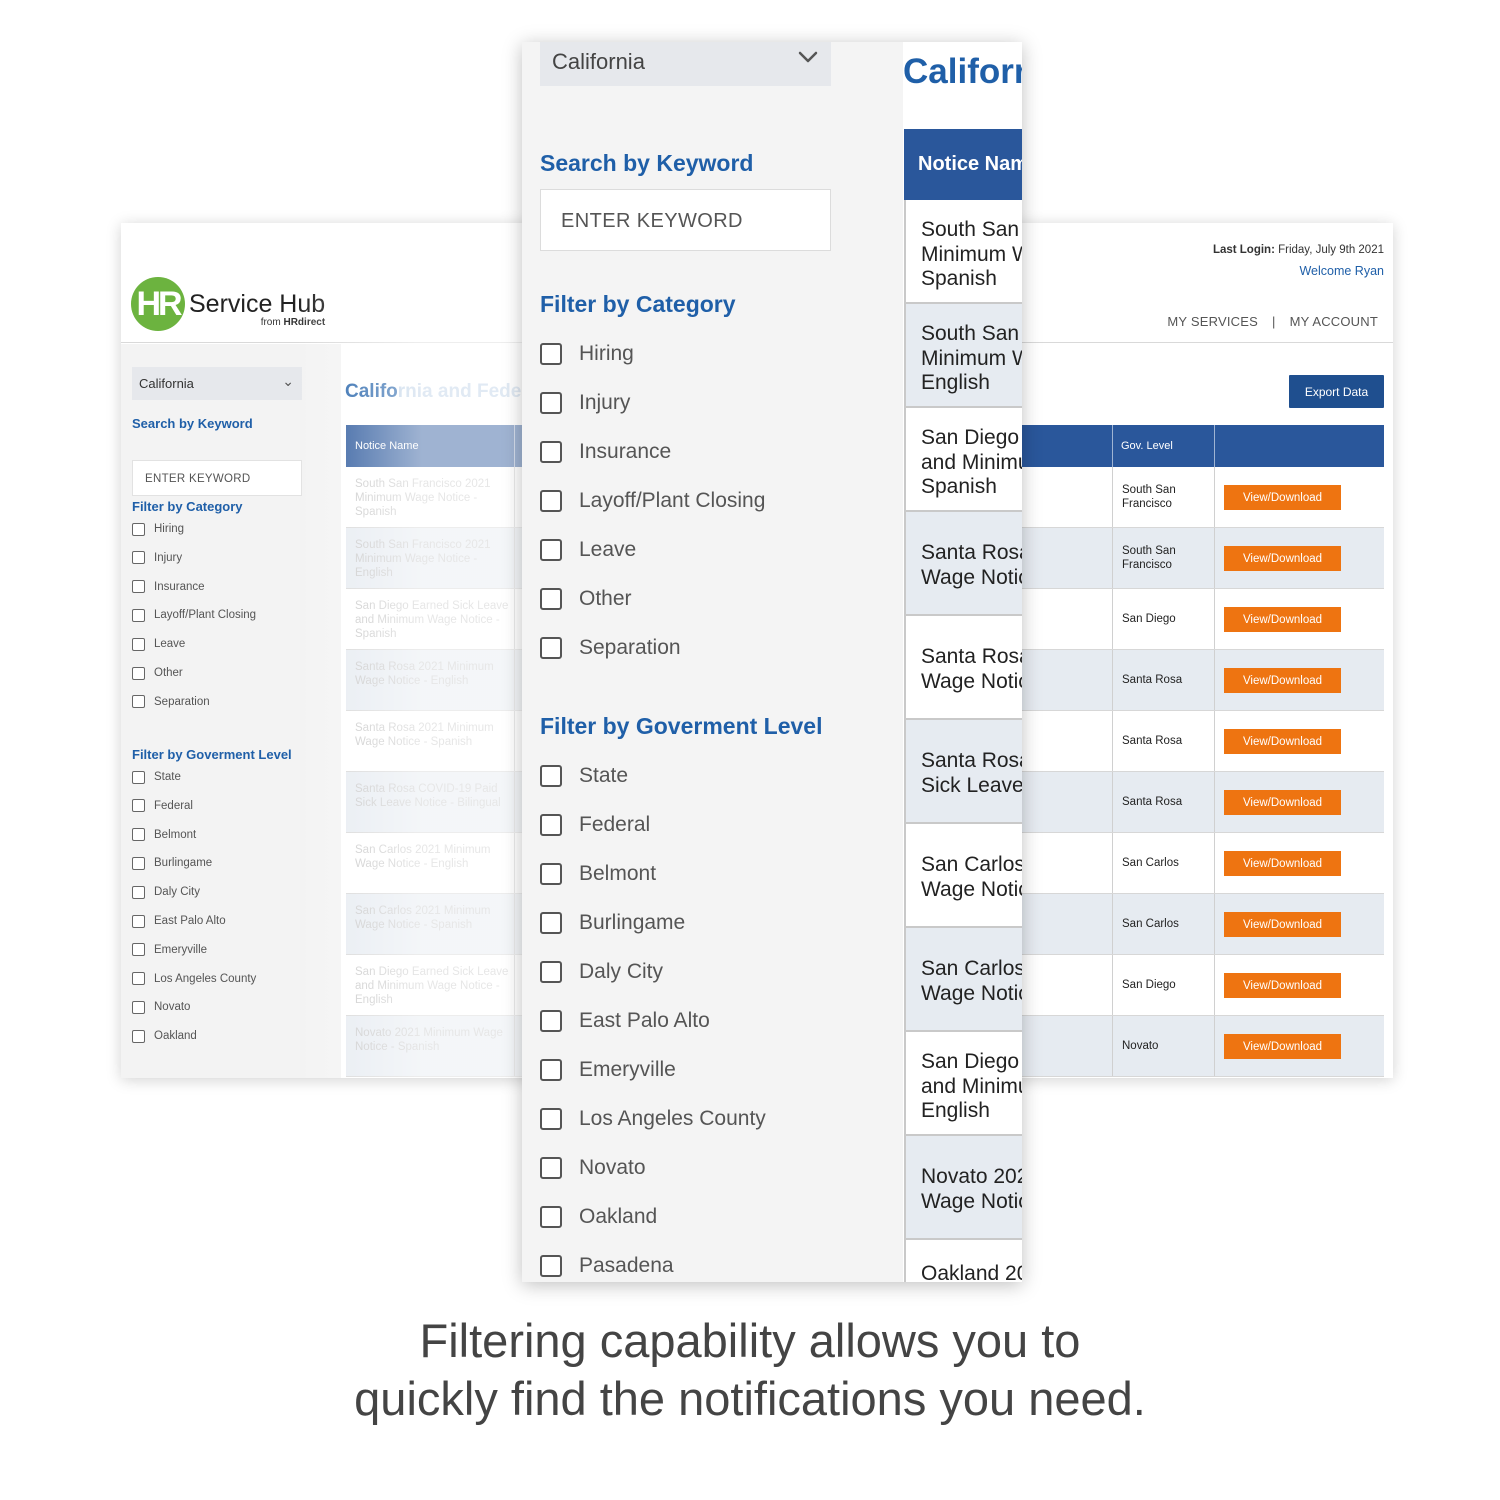 This screenshot has height=1500, width=1500. Describe the element at coordinates (168, 587) in the screenshot. I see `checkbox-categories-item: Insurance` at that location.